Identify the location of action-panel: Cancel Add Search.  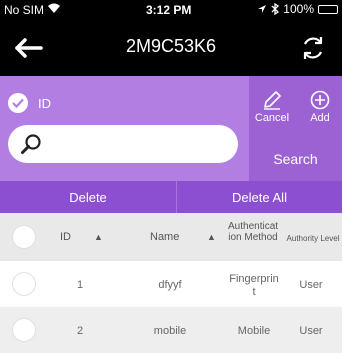
(295, 128).